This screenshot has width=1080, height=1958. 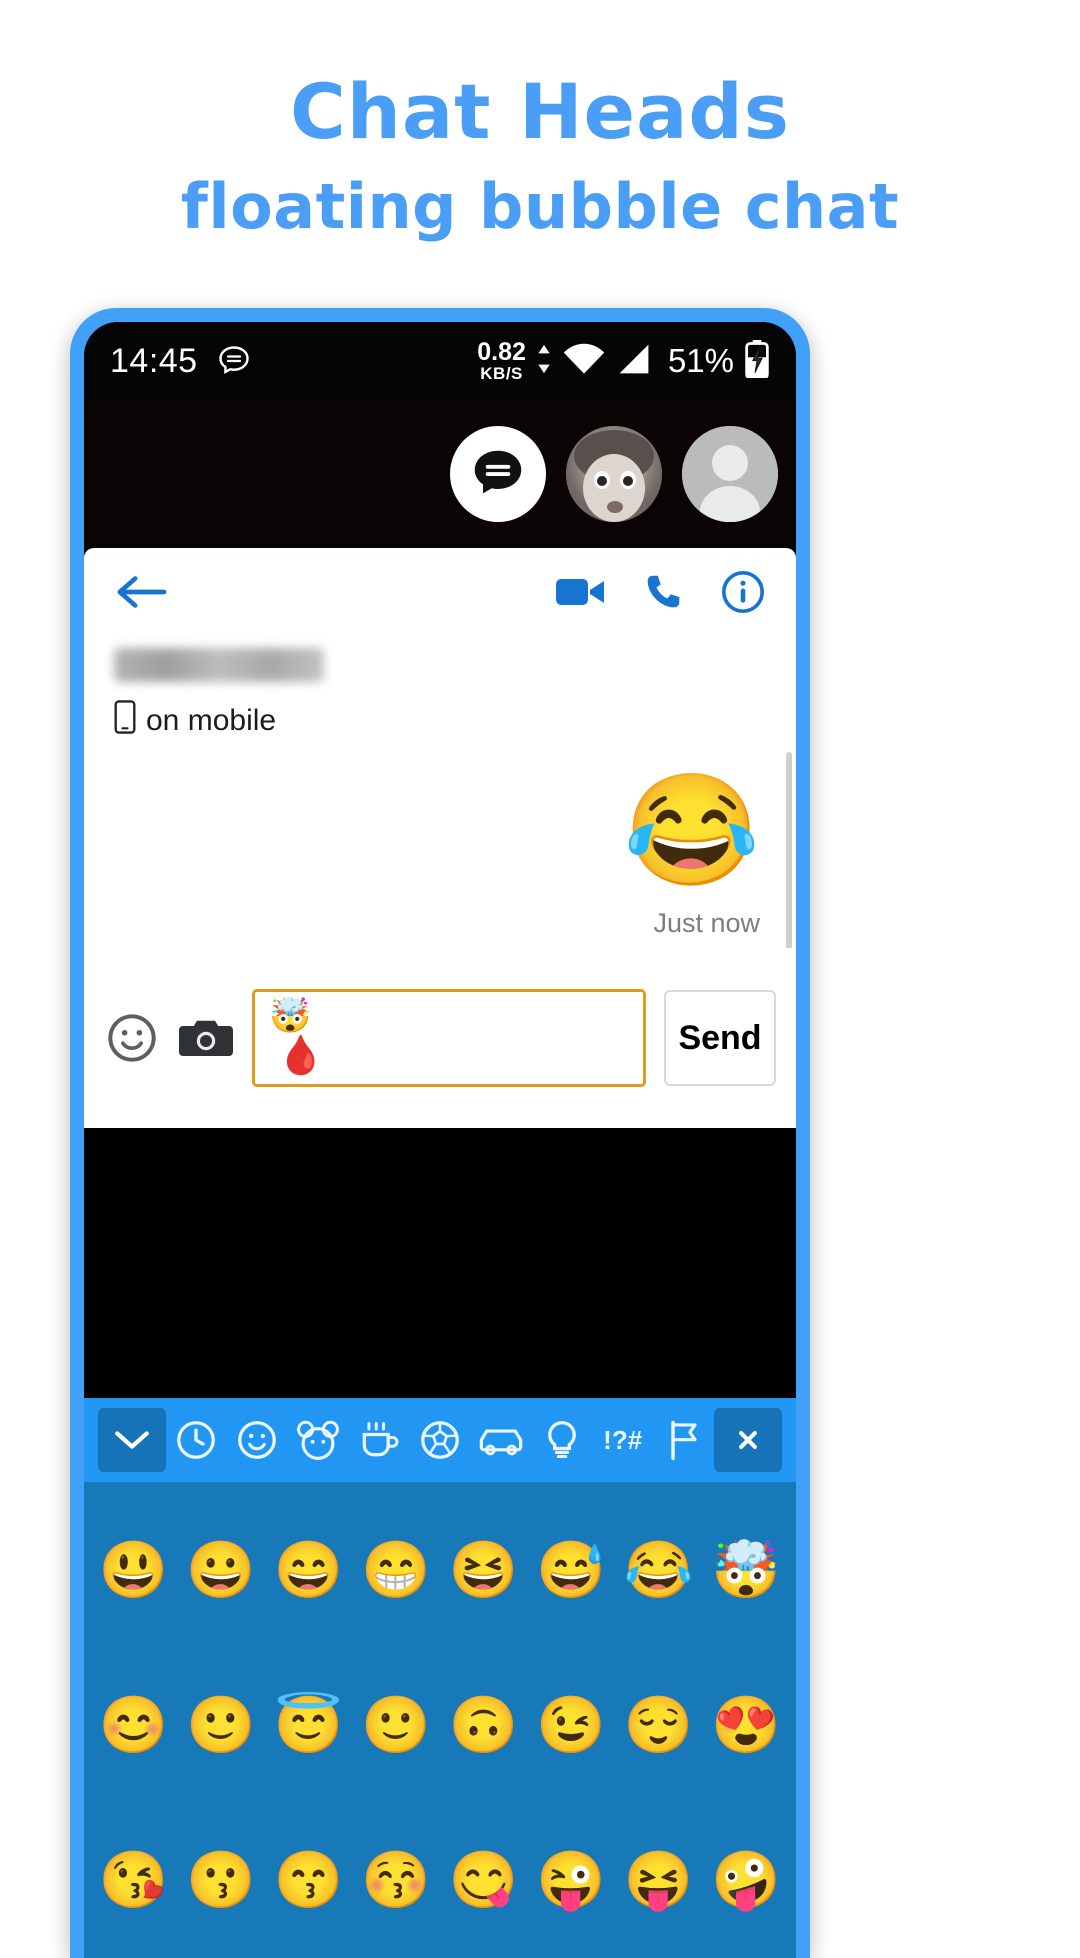 I want to click on emoji-key: 🤯, so click(x=747, y=1569).